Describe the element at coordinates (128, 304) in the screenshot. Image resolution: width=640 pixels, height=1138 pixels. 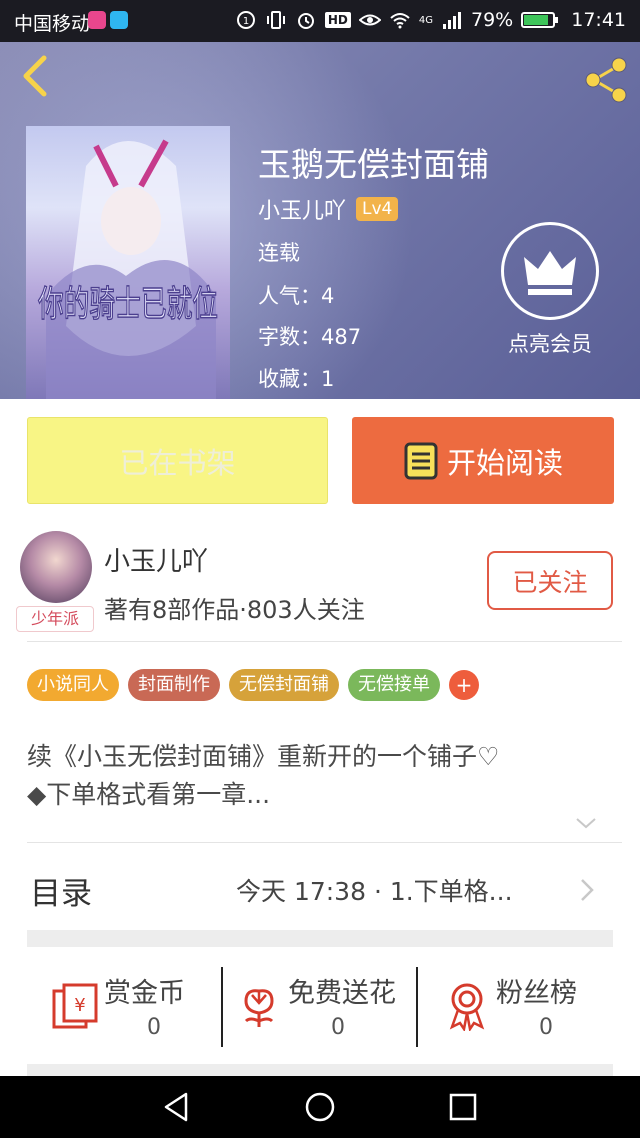
I see `cover-title-text: 你的骑士已就位` at that location.